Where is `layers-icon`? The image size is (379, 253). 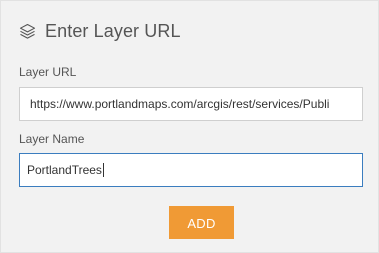 layers-icon is located at coordinates (27, 31).